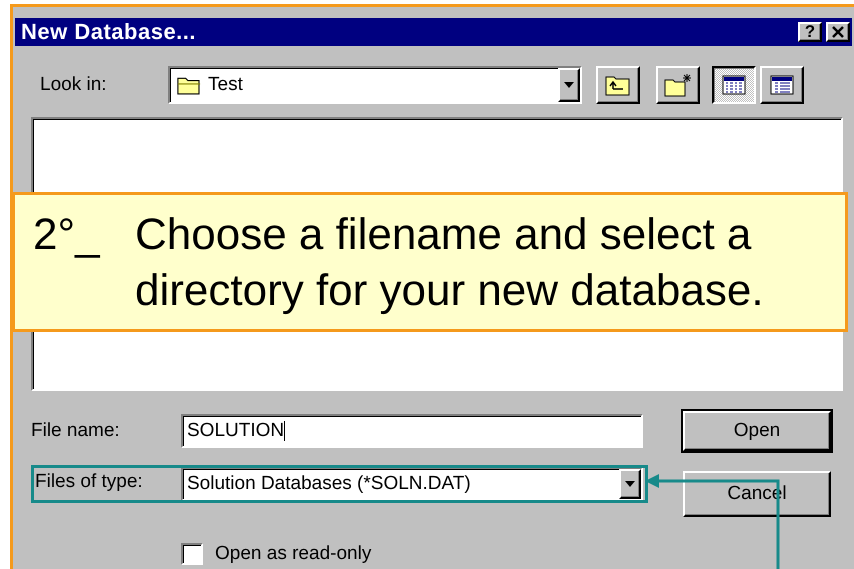 This screenshot has width=854, height=569. What do you see at coordinates (450, 263) in the screenshot?
I see `instruction-text: Choose a filename and select a directory for your new database.` at bounding box center [450, 263].